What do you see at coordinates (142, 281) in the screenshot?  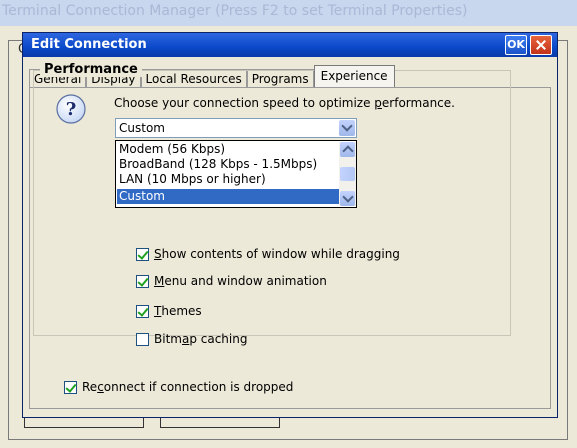 I see `menu-animation-checkbox` at bounding box center [142, 281].